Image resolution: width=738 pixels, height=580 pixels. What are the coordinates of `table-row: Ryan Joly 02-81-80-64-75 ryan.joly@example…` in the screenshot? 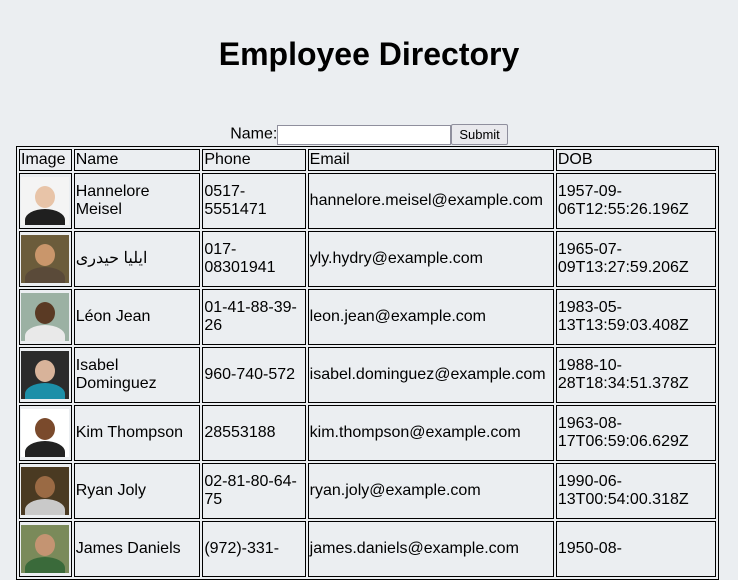 It's located at (367, 491).